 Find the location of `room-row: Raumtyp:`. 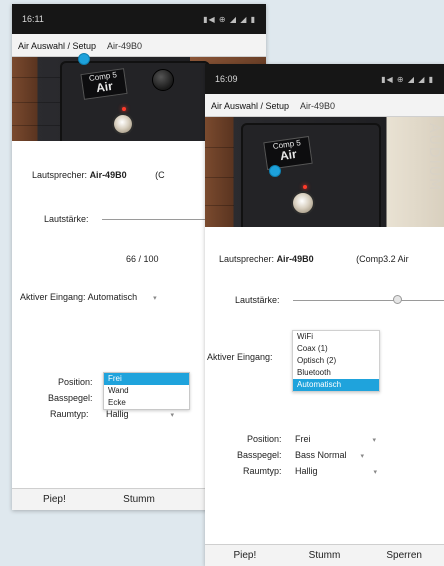

room-row: Raumtyp: is located at coordinates (262, 471).